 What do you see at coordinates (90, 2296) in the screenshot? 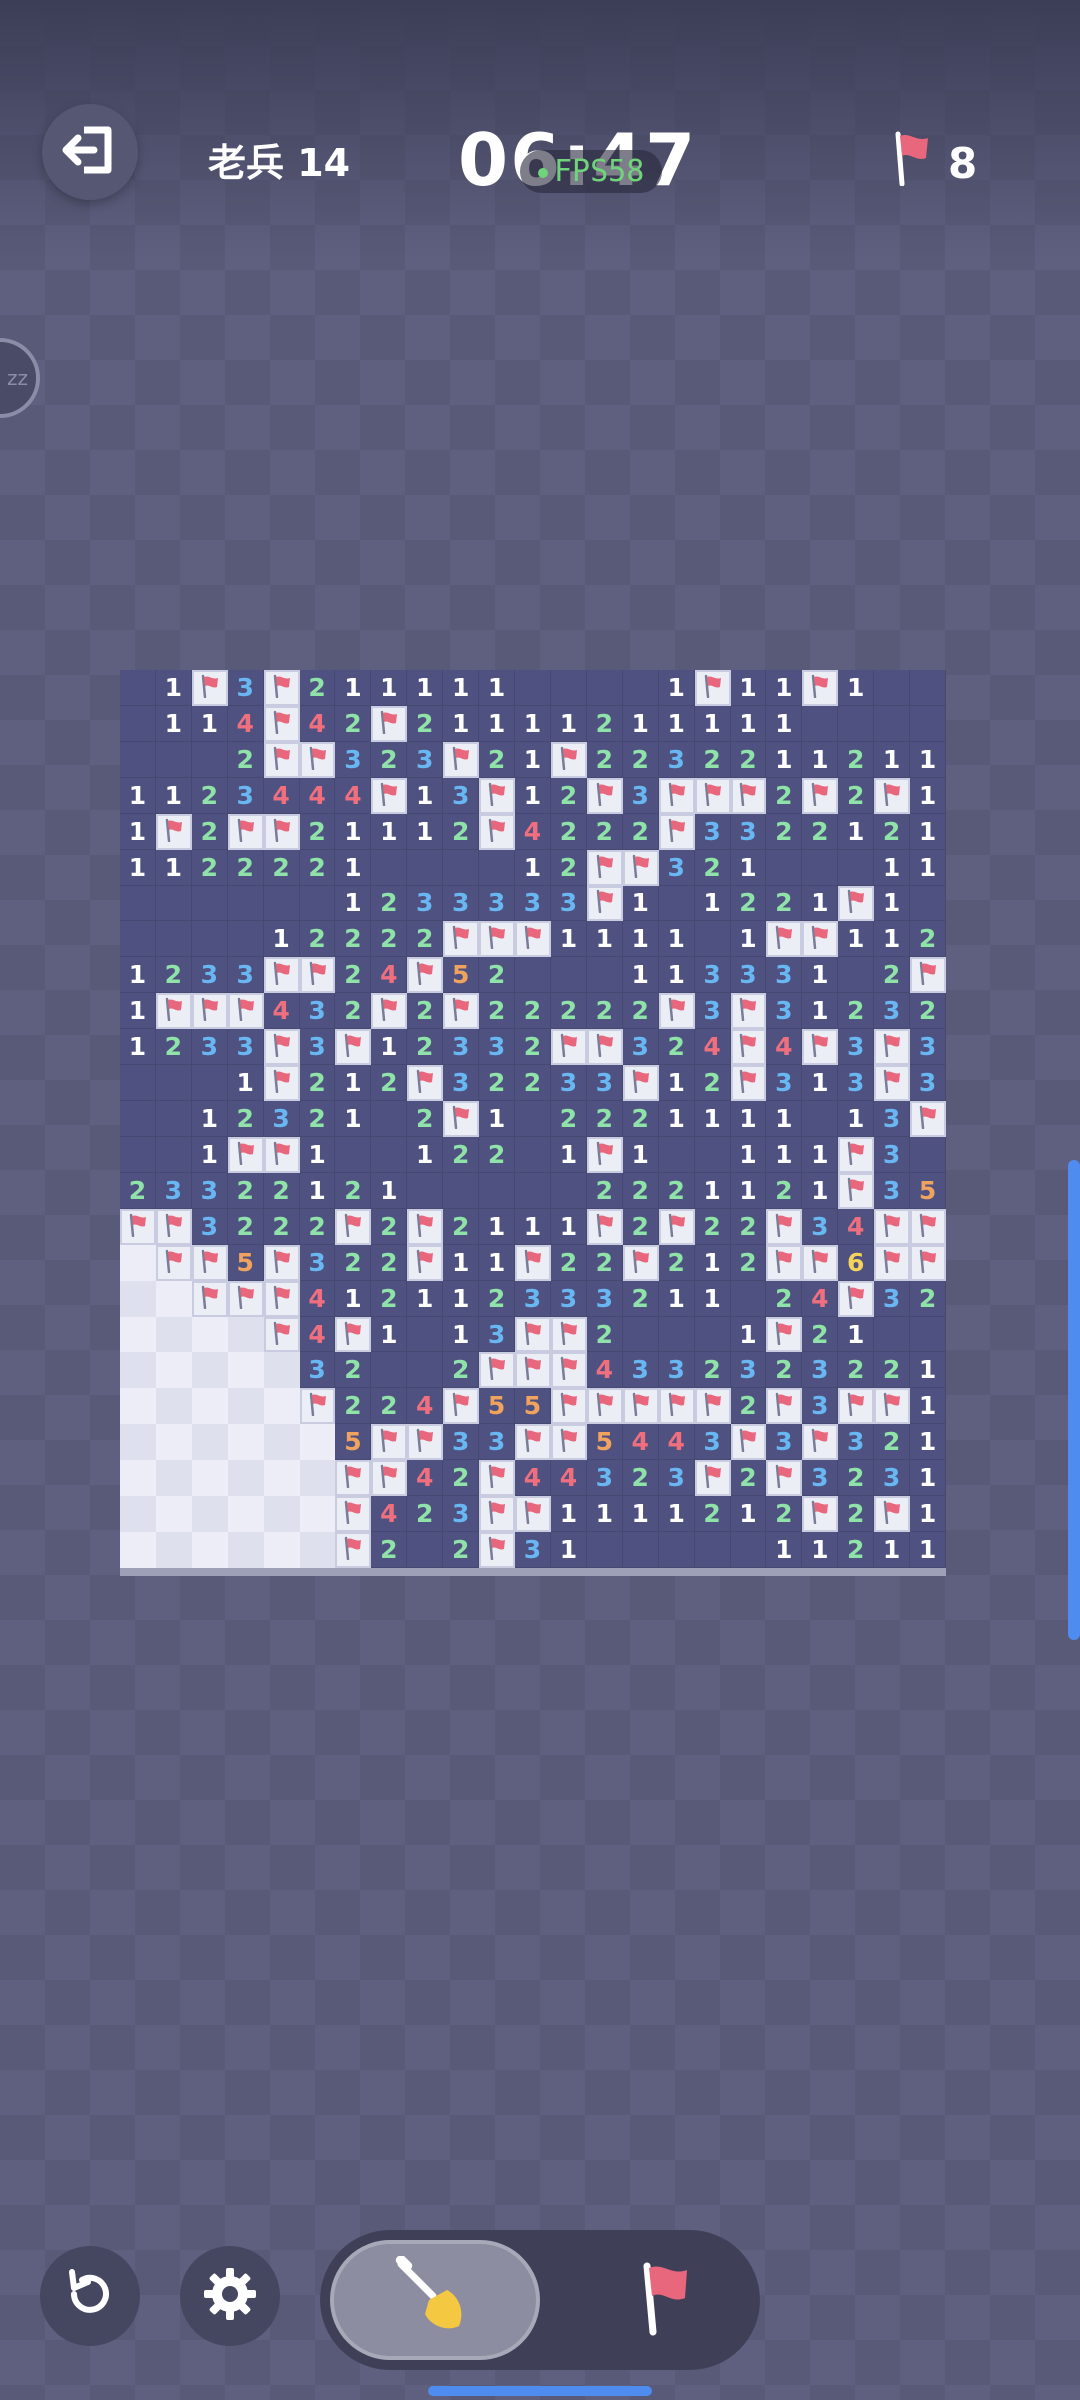
I see `undo-button` at bounding box center [90, 2296].